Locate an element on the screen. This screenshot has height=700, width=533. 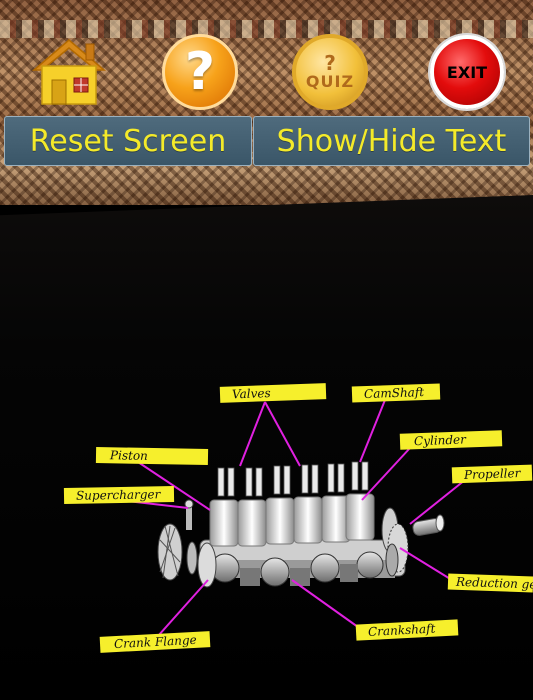
help-button: ? is located at coordinates (200, 72).